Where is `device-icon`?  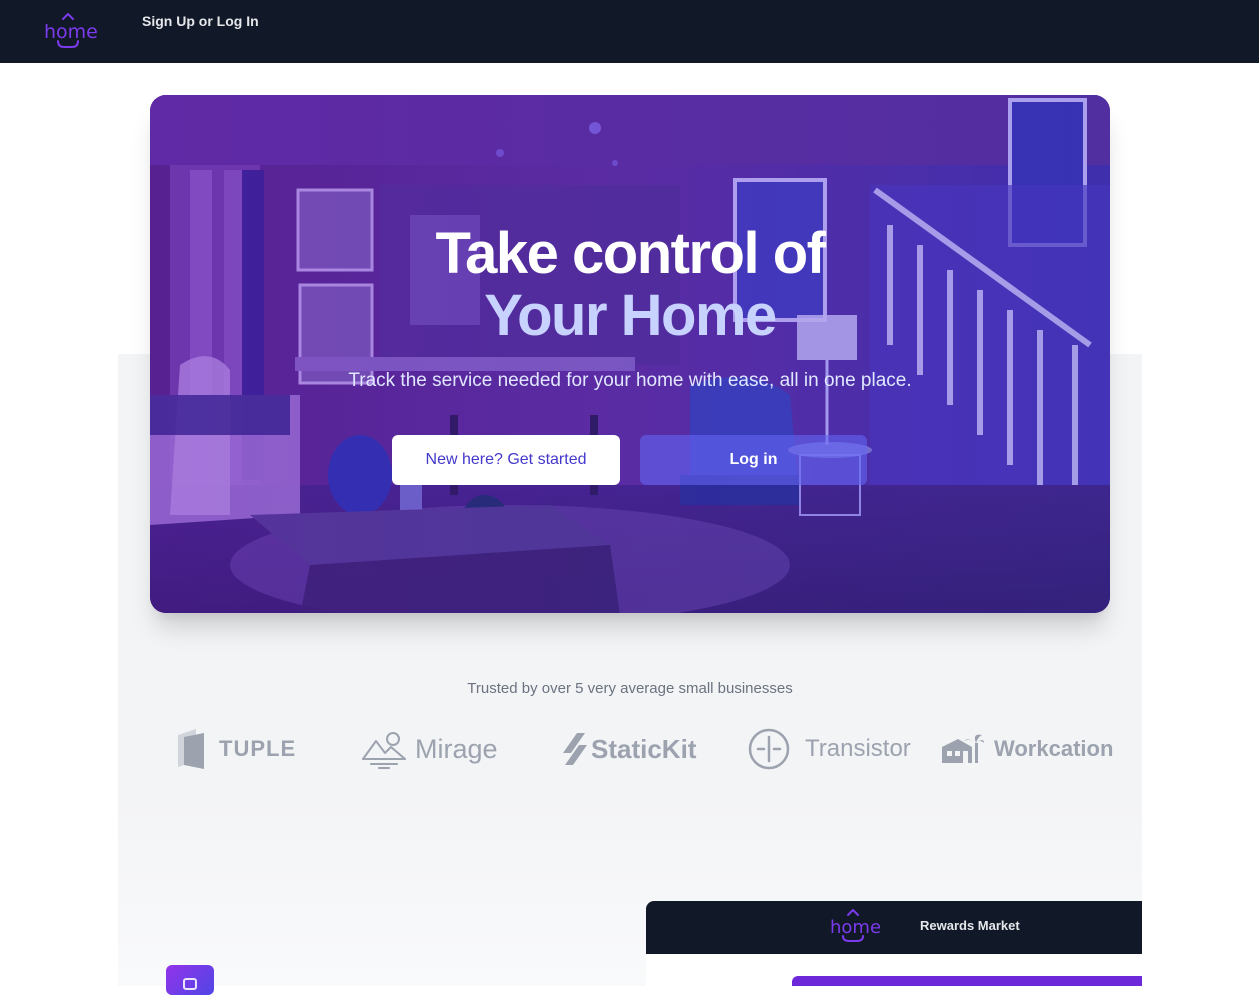
device-icon is located at coordinates (190, 984).